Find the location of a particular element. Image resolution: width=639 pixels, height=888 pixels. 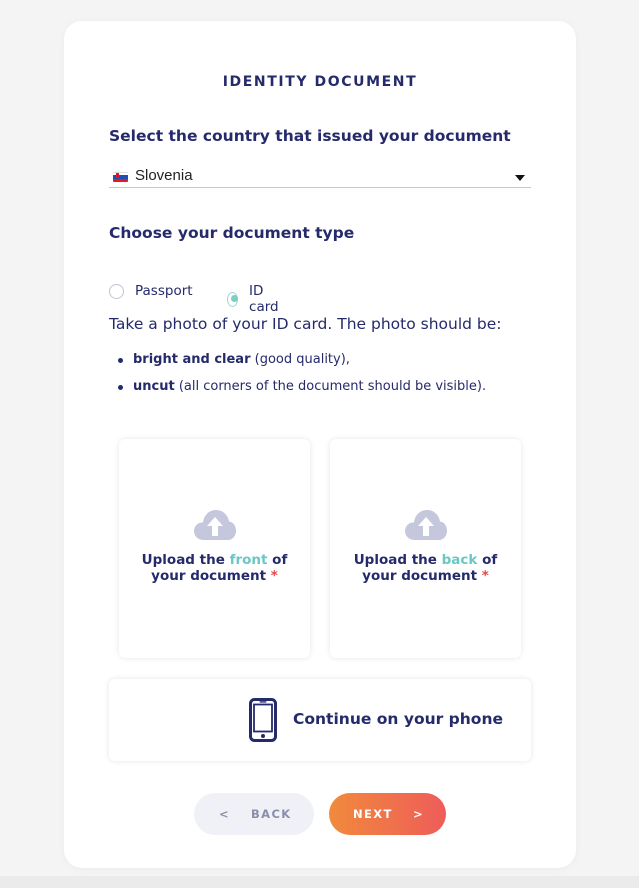

radio-circle-icon is located at coordinates (116, 291).